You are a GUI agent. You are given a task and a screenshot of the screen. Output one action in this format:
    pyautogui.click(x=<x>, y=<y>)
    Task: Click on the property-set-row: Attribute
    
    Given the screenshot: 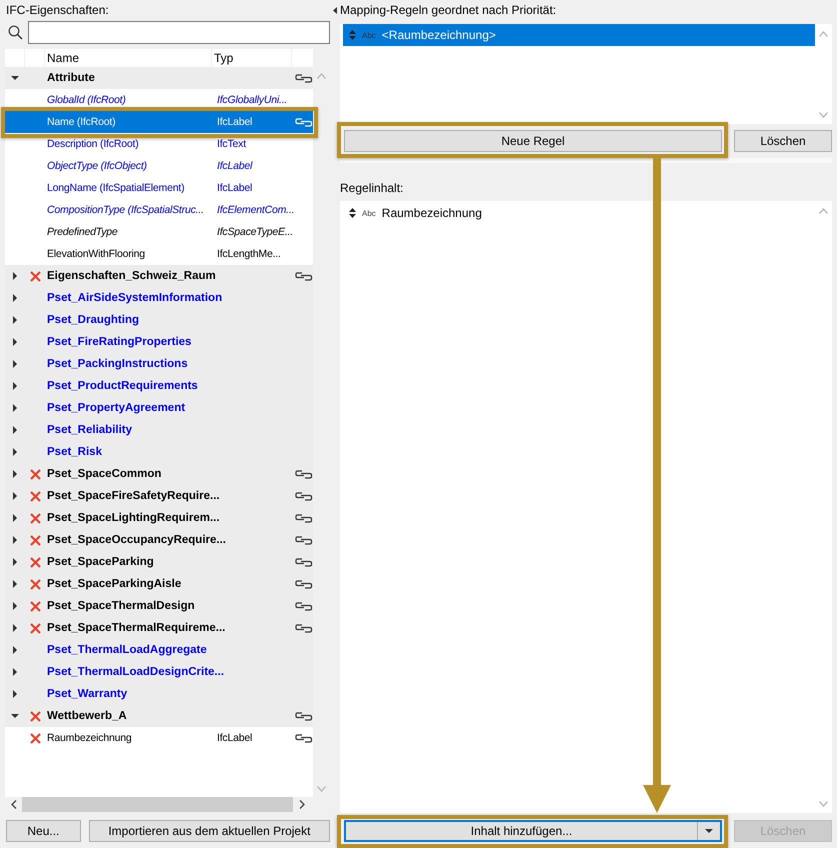 What is the action you would take?
    pyautogui.click(x=159, y=78)
    